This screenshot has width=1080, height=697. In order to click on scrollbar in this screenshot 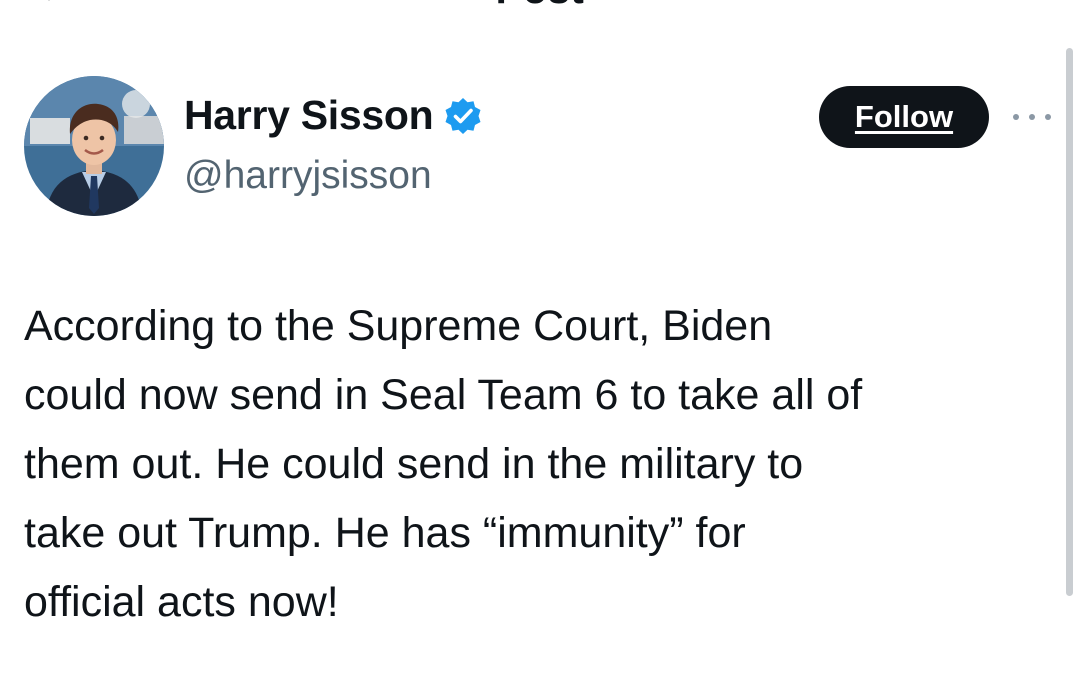, I will do `click(1069, 322)`.